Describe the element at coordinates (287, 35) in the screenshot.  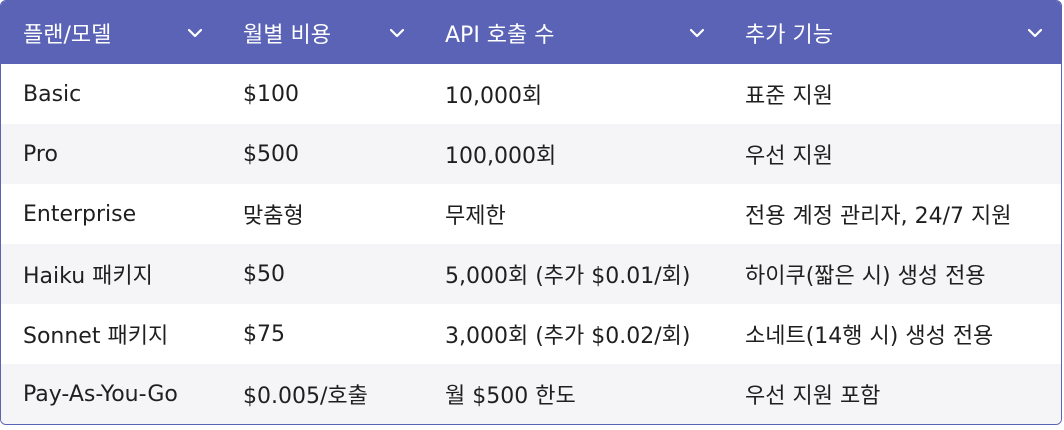
I see `column-header-label: 월별 비용` at that location.